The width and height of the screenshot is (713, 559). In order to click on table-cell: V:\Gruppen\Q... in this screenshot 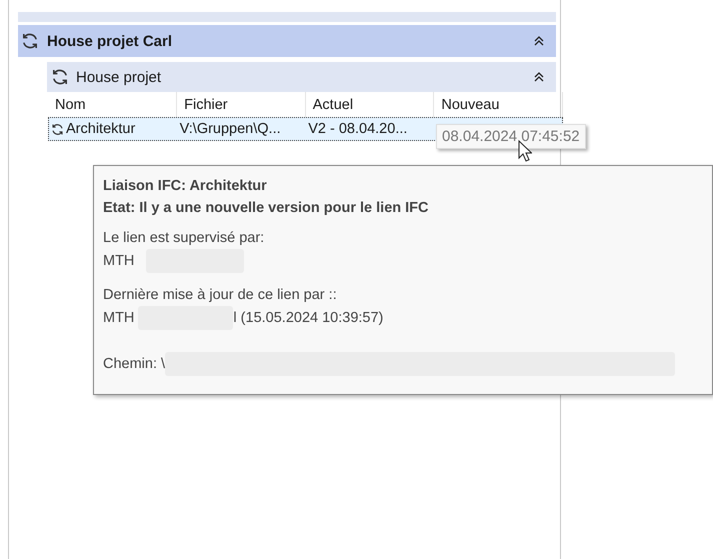, I will do `click(241, 129)`.